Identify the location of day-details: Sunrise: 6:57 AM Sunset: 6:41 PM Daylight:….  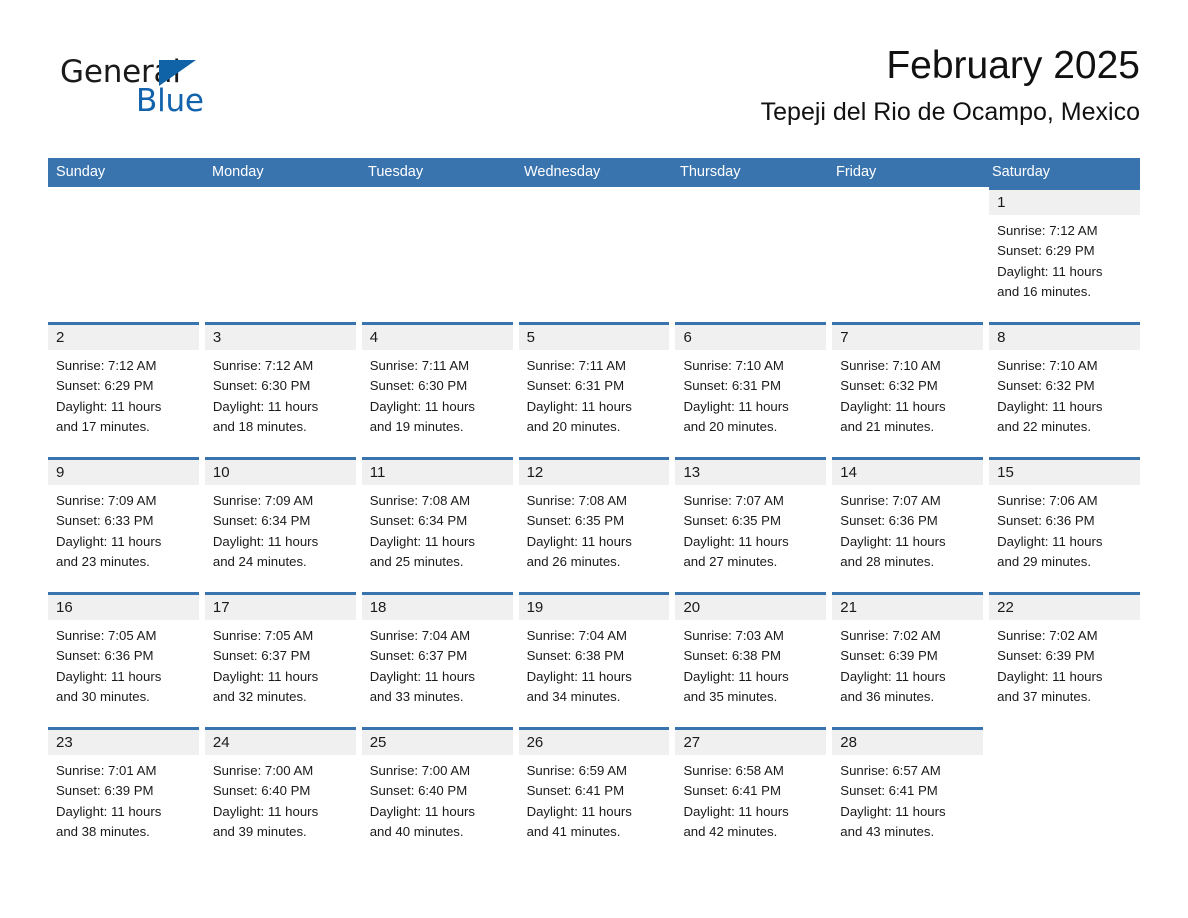
(907, 798).